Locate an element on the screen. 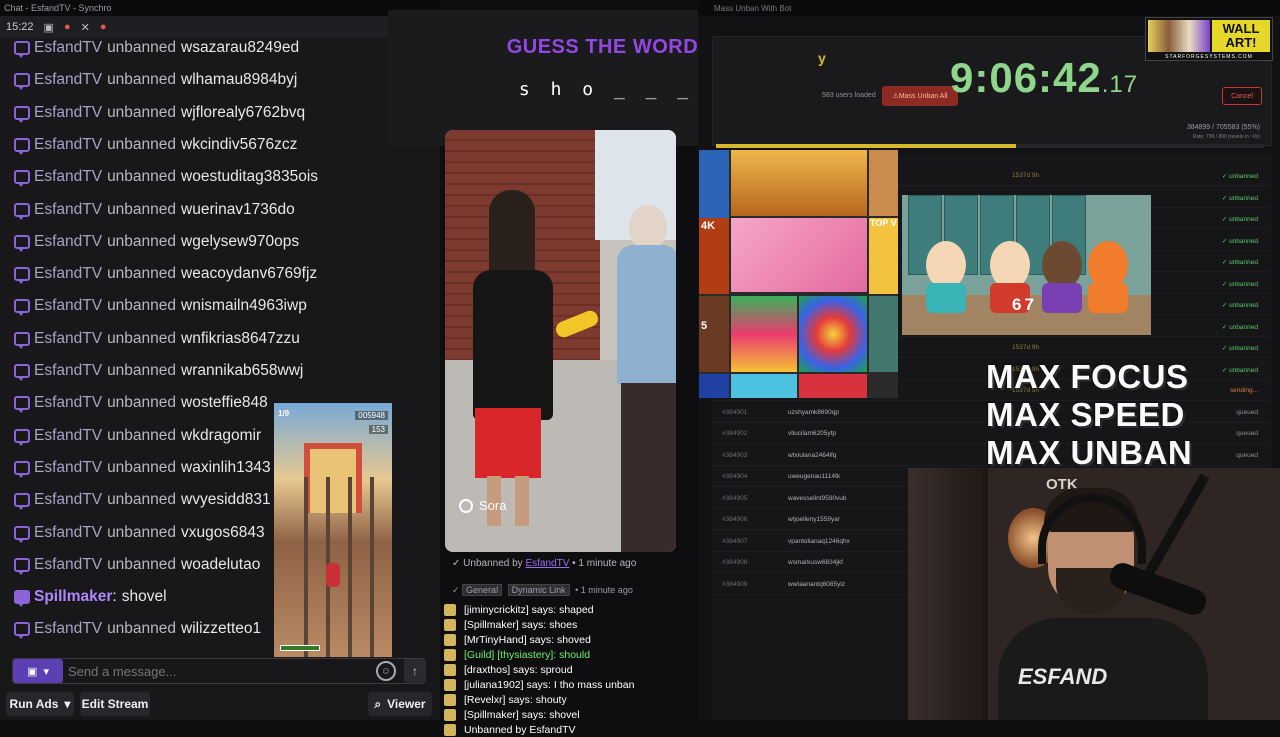 This screenshot has height=737, width=1280. chat-target-user: vxugos6843 is located at coordinates (223, 533).